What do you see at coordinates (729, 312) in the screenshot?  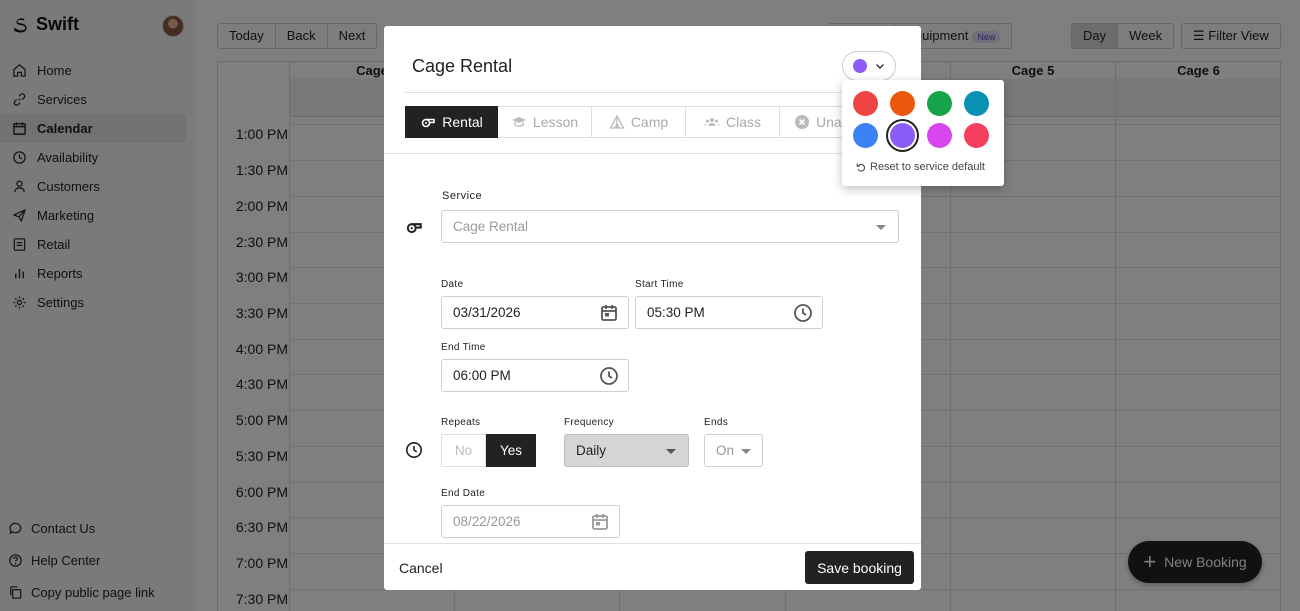 I see `start-time-input: 05:30 PM` at bounding box center [729, 312].